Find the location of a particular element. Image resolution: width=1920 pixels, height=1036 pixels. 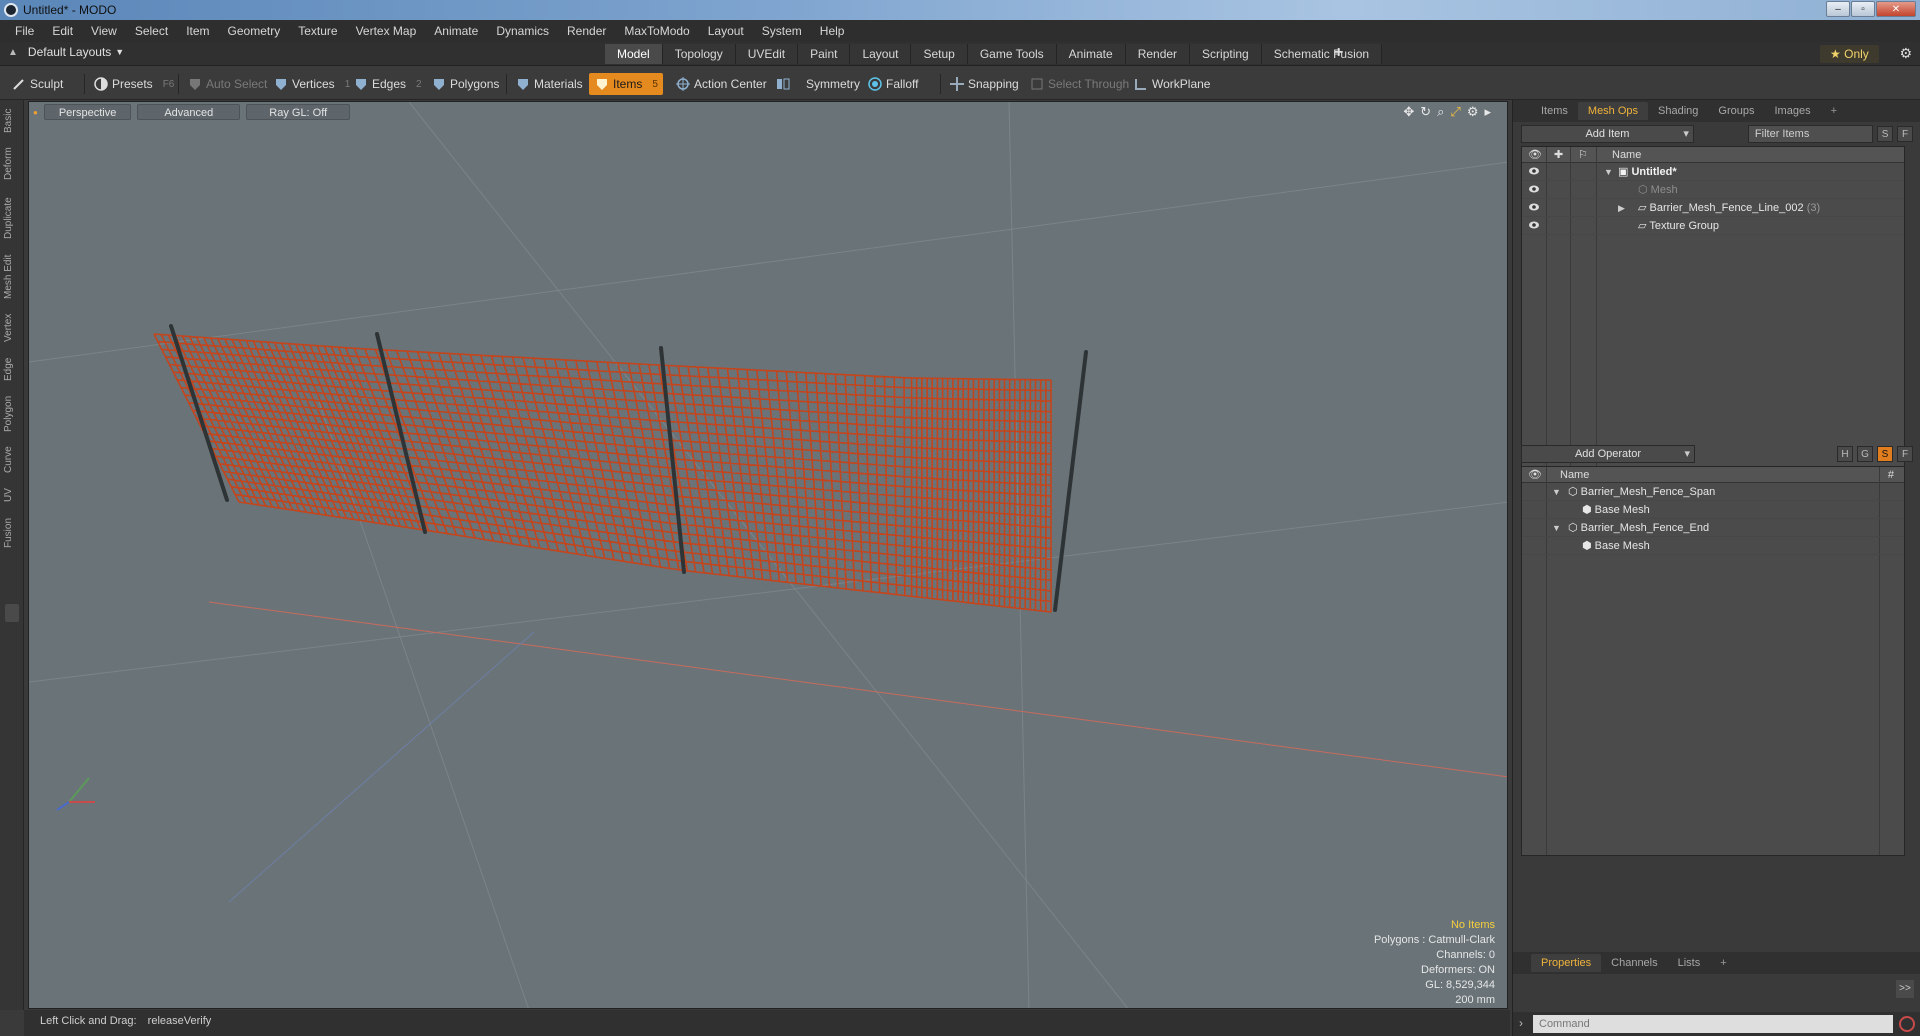

maximize-button: ▫ is located at coordinates (1863, 9).